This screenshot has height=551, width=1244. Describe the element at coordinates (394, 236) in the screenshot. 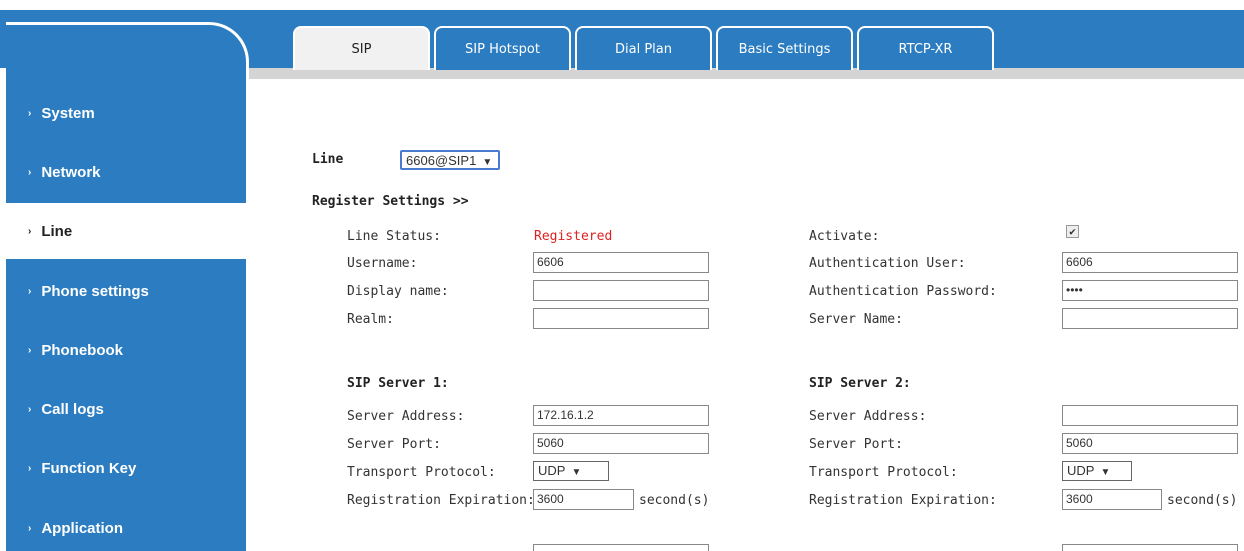

I see `line-status-label: Line Status:` at that location.